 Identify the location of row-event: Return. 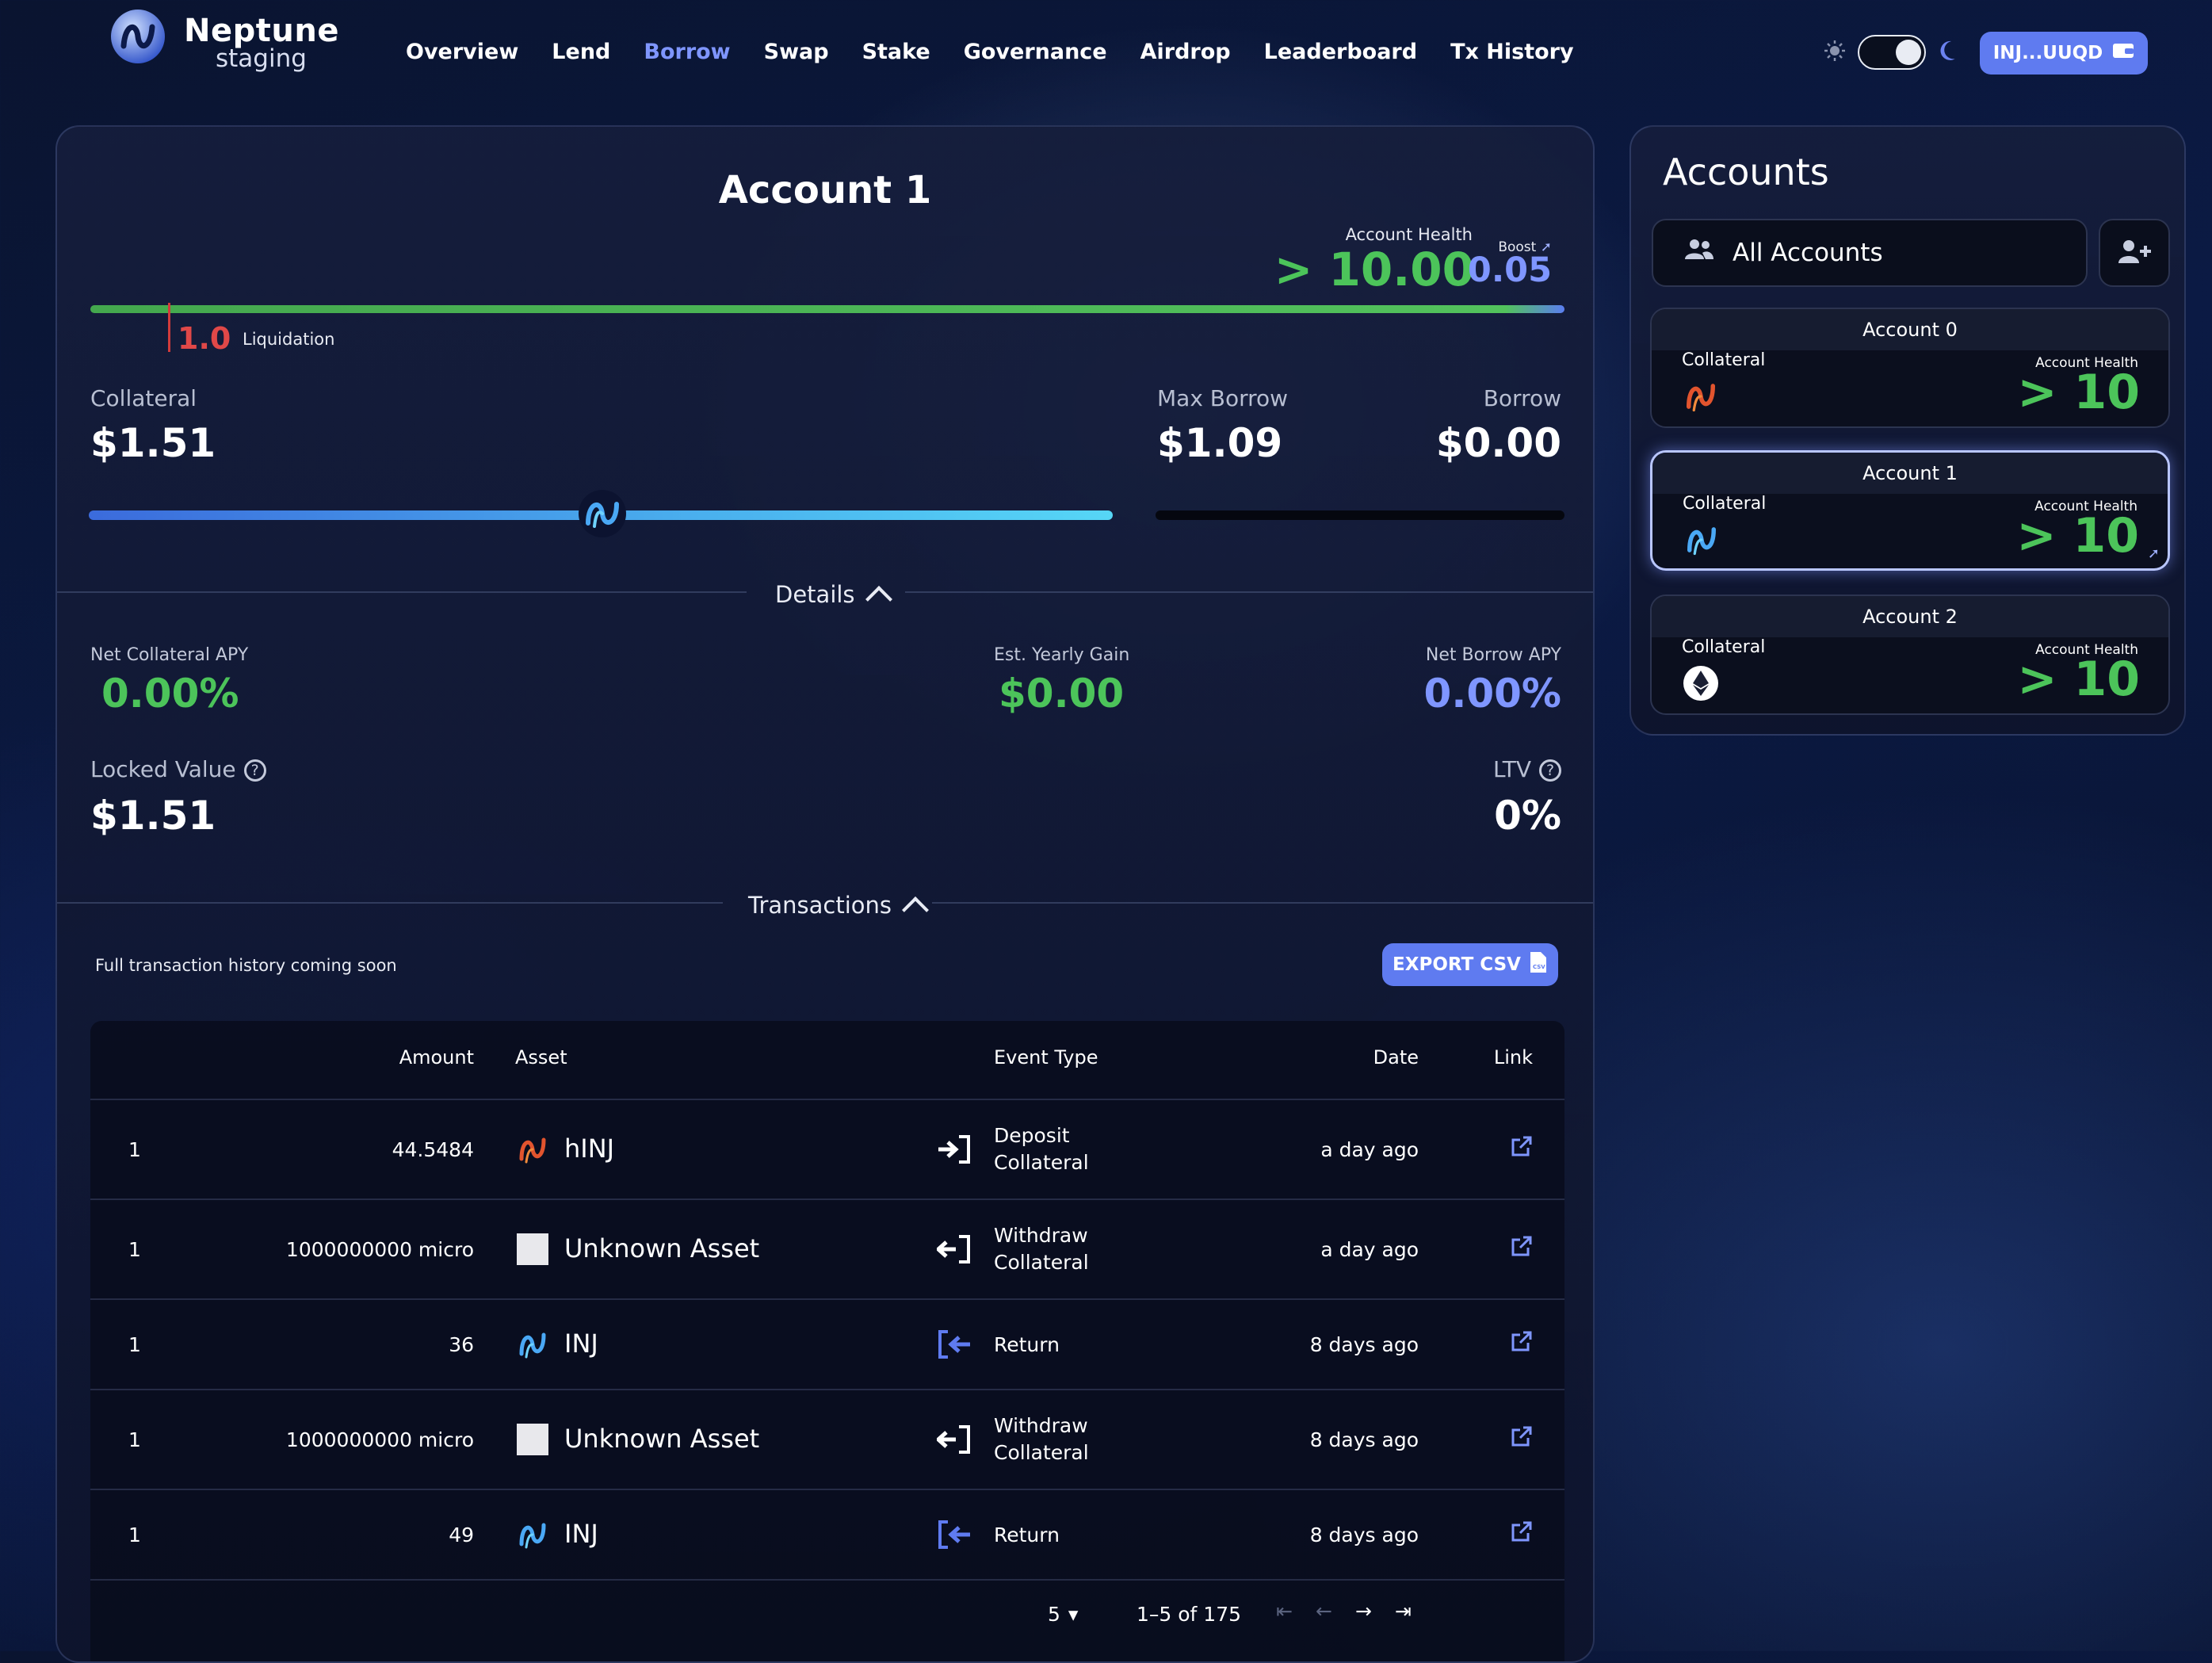
(1027, 1534).